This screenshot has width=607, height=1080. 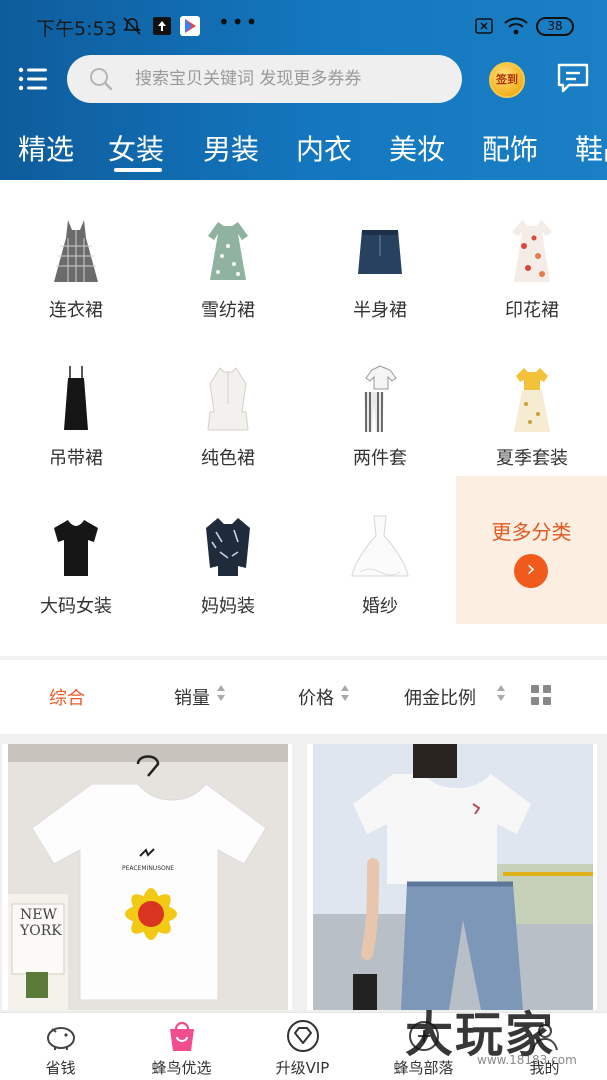 What do you see at coordinates (228, 606) in the screenshot?
I see `category-label: 妈妈装` at bounding box center [228, 606].